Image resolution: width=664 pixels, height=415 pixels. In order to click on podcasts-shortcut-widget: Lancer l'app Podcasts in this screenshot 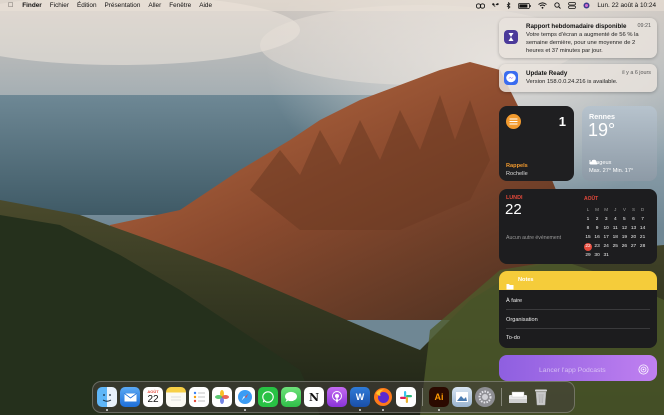, I will do `click(578, 368)`.